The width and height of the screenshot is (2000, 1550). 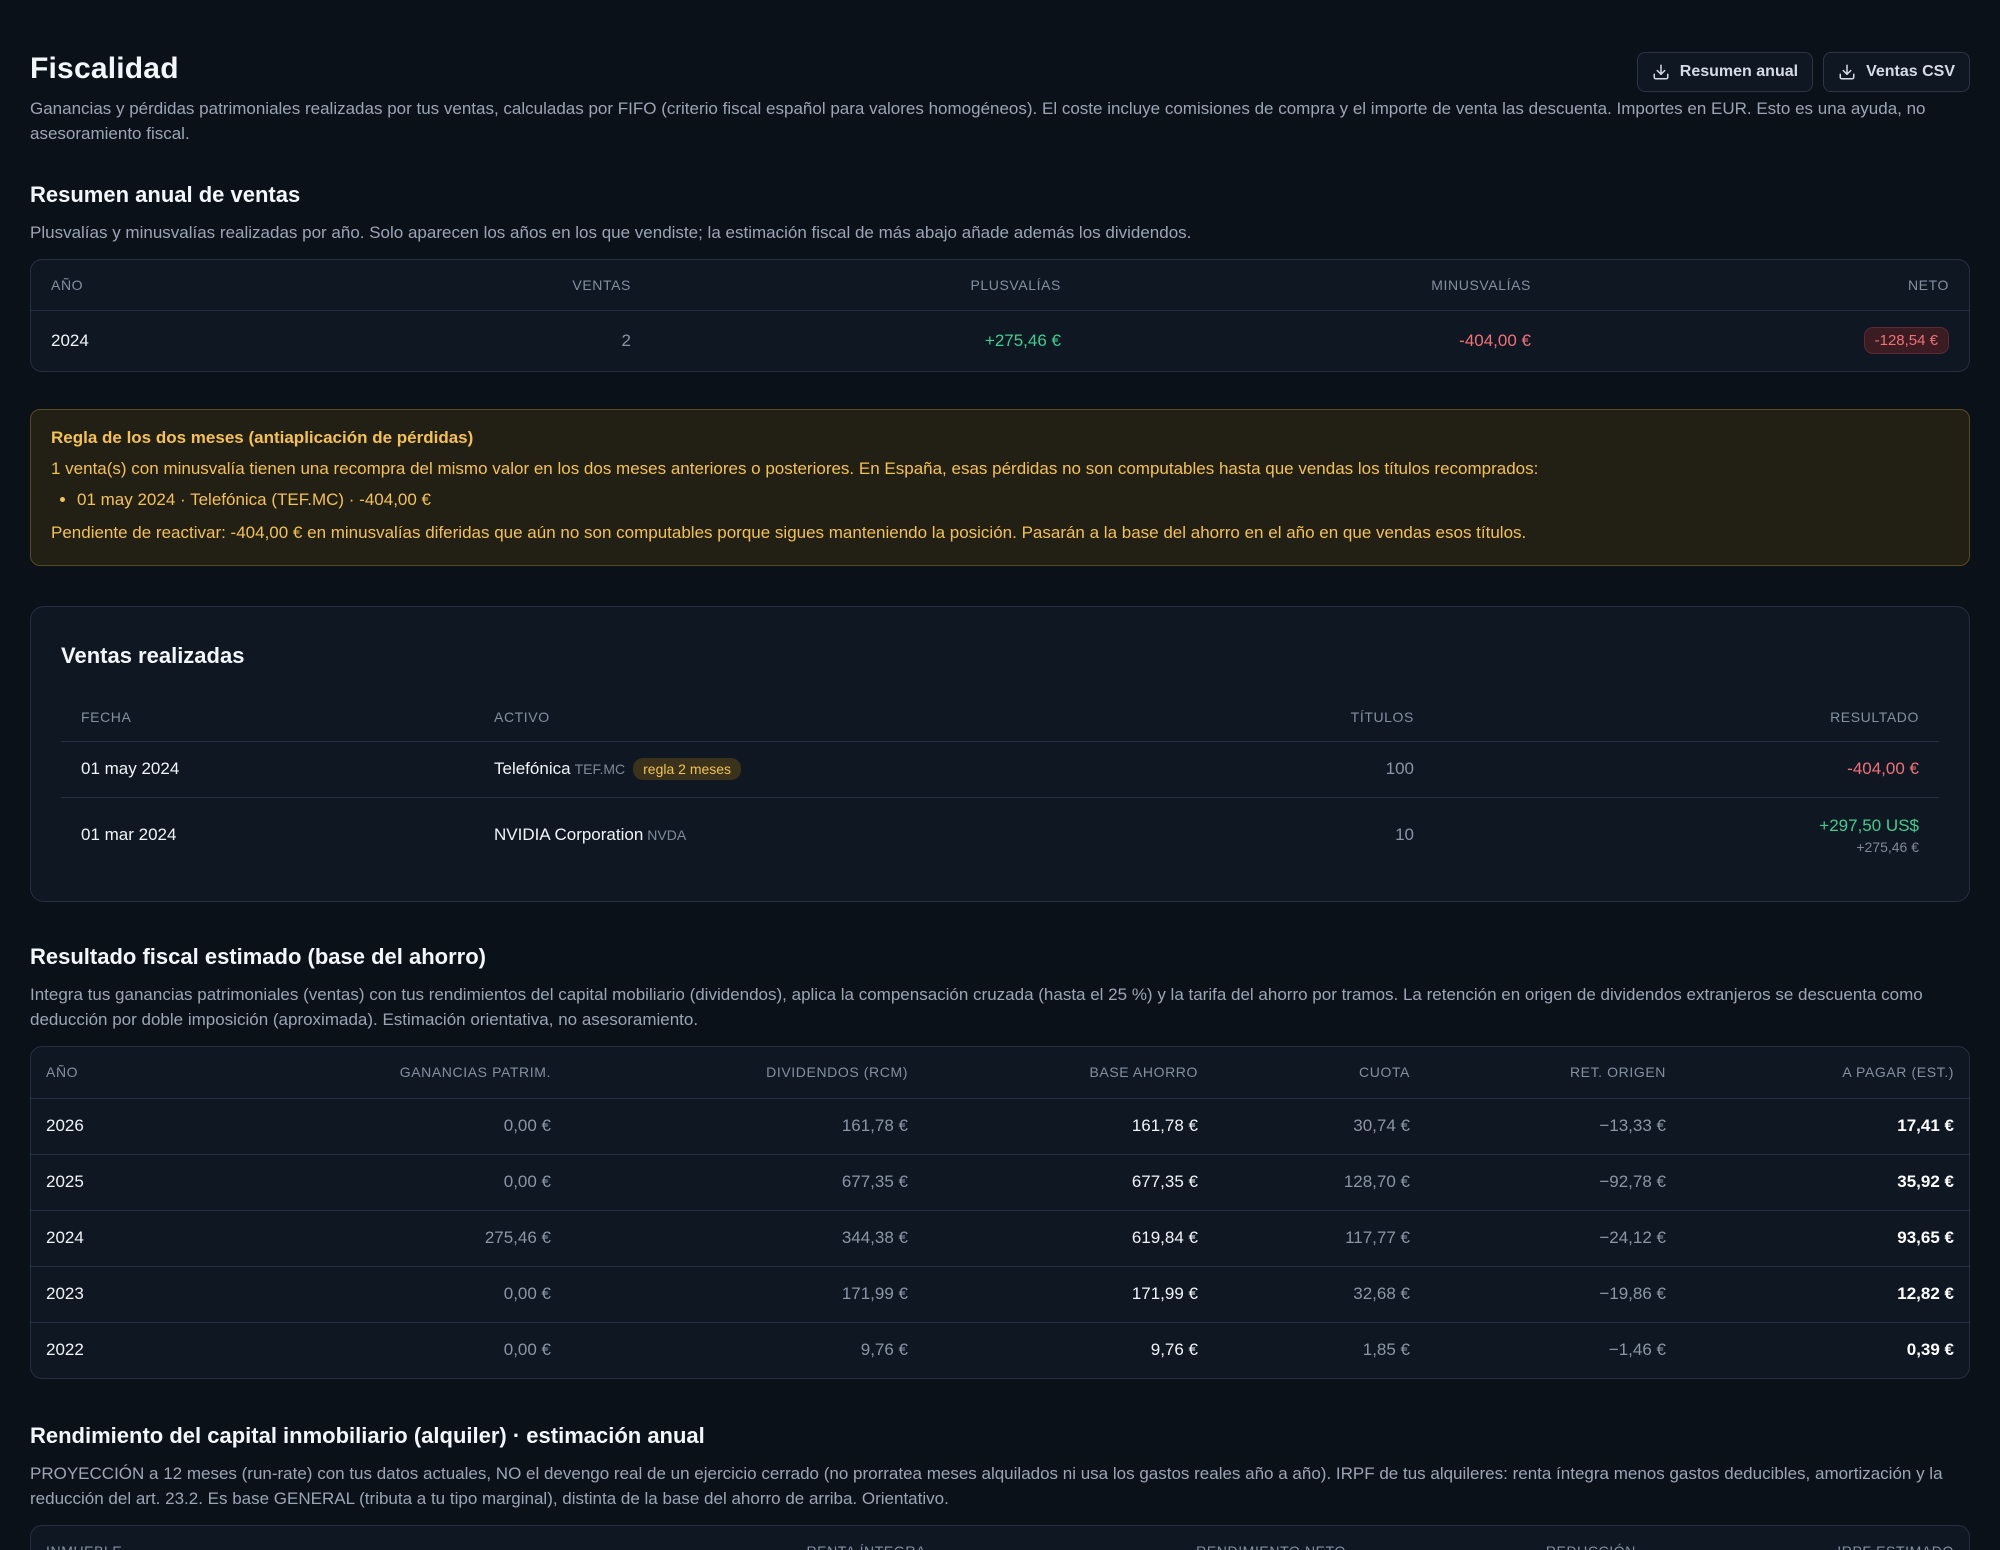 I want to click on to-pay-cell: 93,65 €, so click(x=1825, y=1238).